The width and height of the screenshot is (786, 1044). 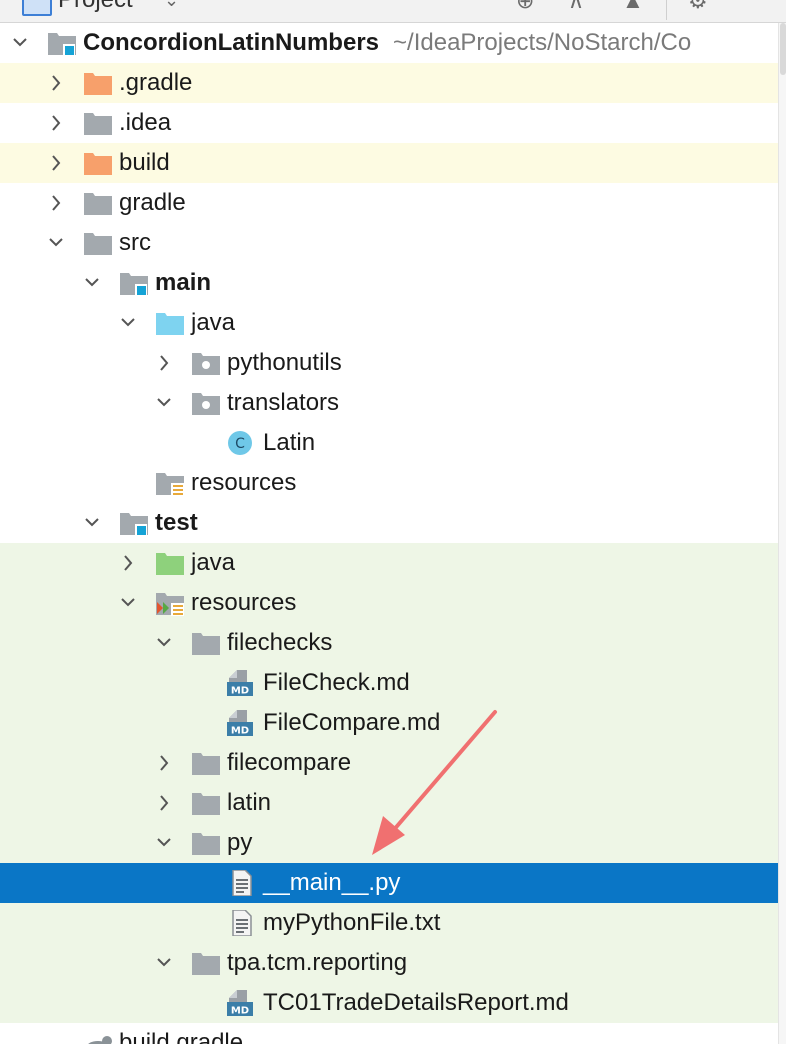 I want to click on tree-item-name: ConcordionLatinNumbers, so click(x=231, y=42).